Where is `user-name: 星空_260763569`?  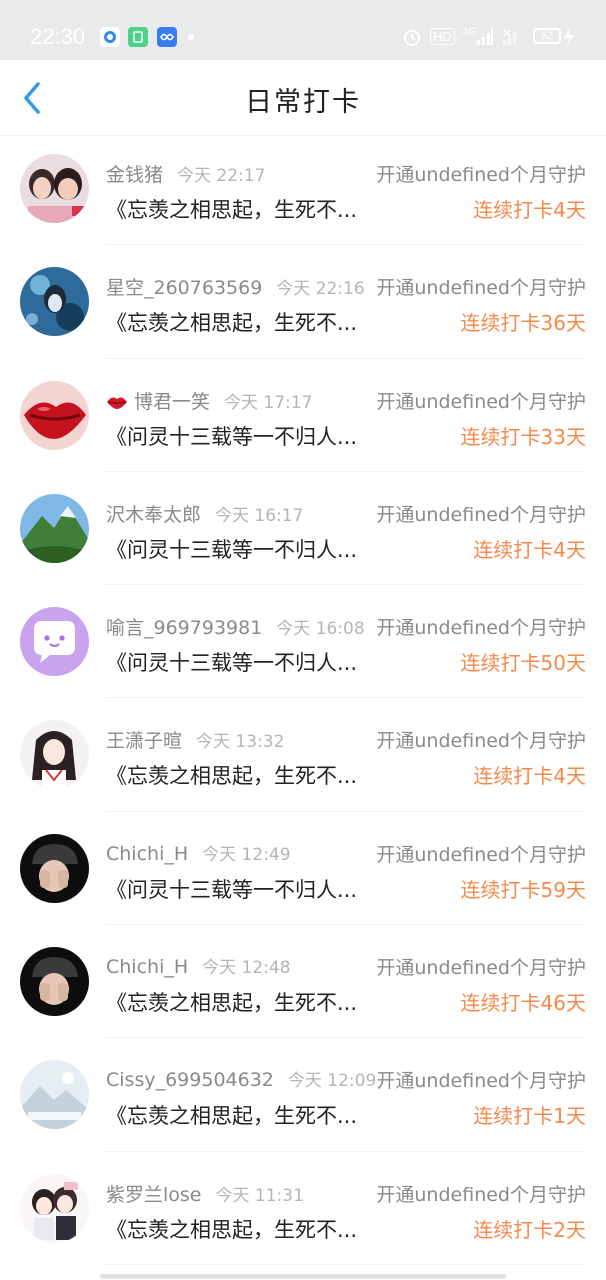 user-name: 星空_260763569 is located at coordinates (184, 288).